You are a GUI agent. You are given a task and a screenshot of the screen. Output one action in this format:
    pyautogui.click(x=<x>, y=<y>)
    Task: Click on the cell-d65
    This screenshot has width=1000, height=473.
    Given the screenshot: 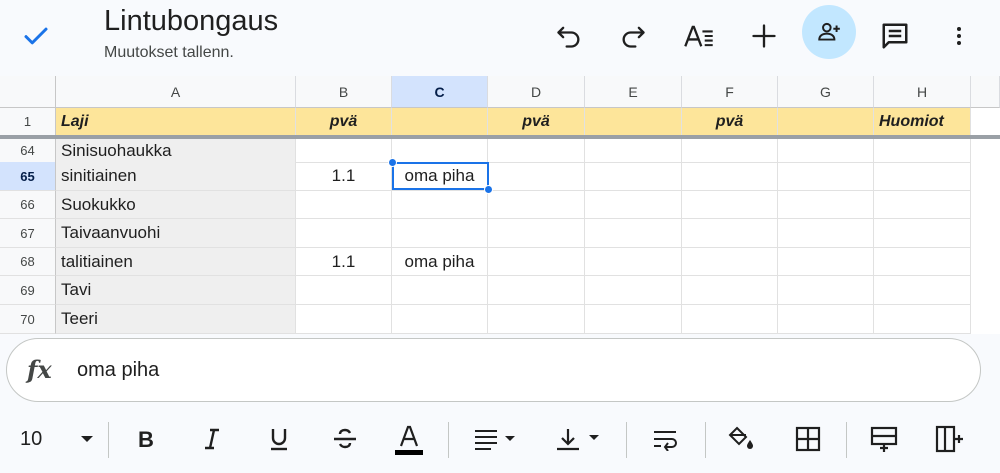 What is the action you would take?
    pyautogui.click(x=536, y=176)
    